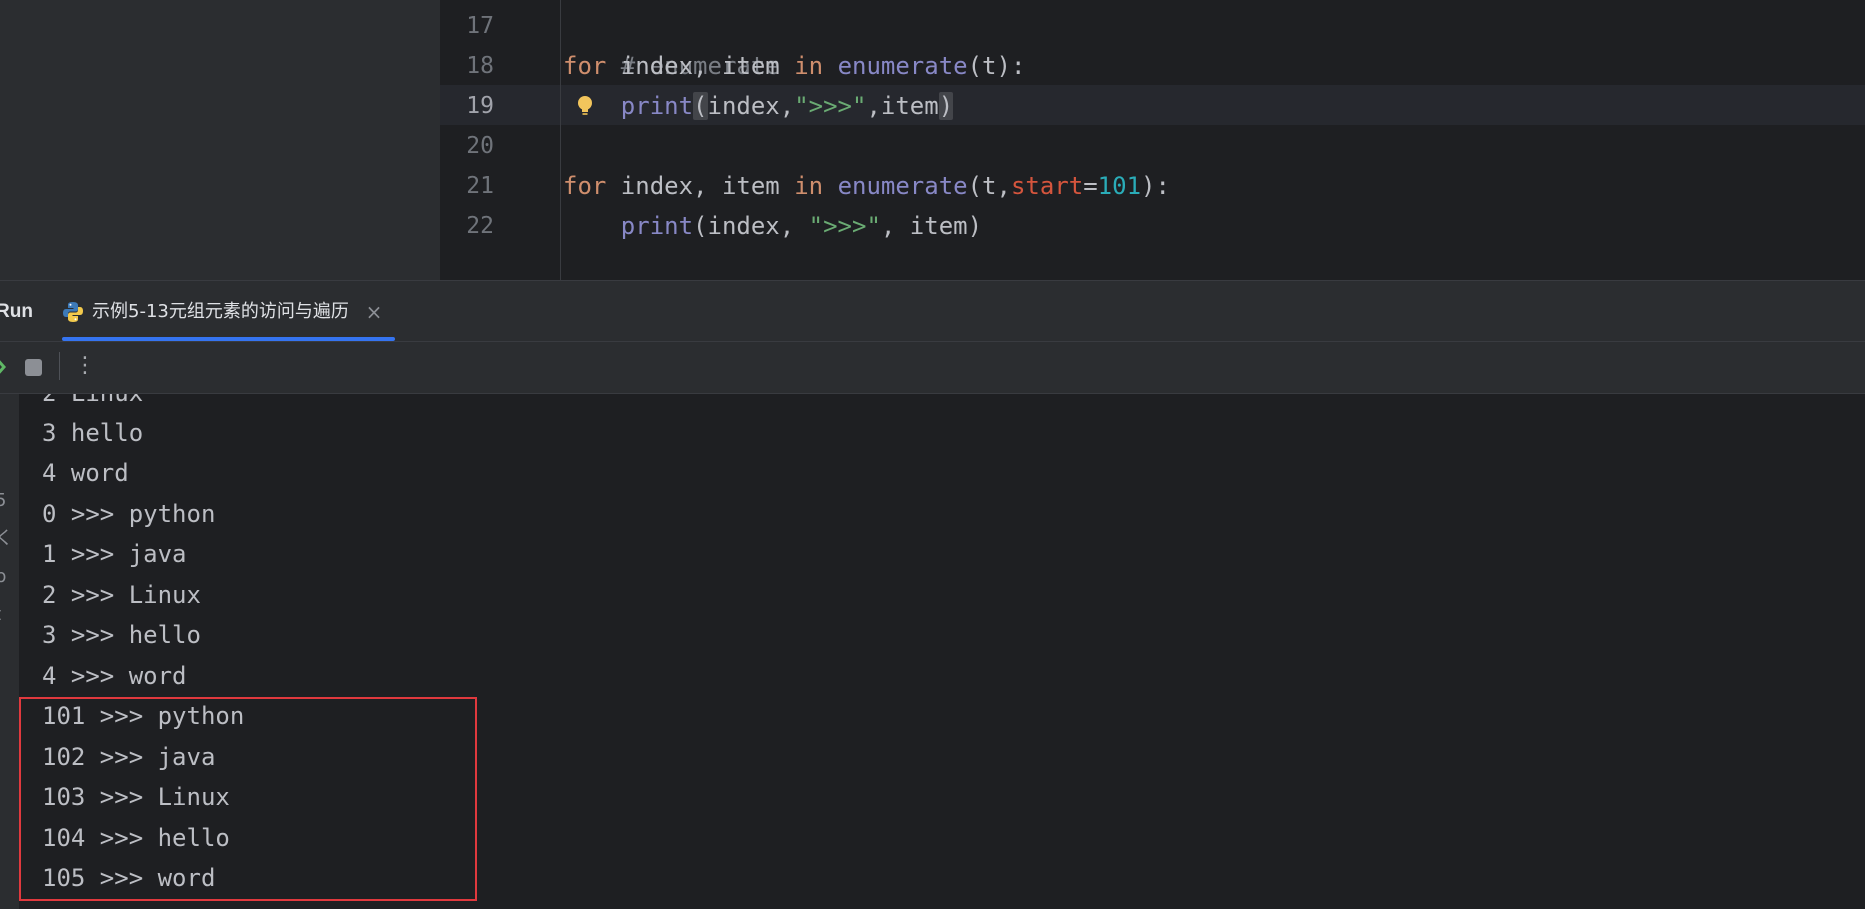 This screenshot has width=1865, height=909. What do you see at coordinates (902, 106) in the screenshot?
I see `code-args: ,item` at bounding box center [902, 106].